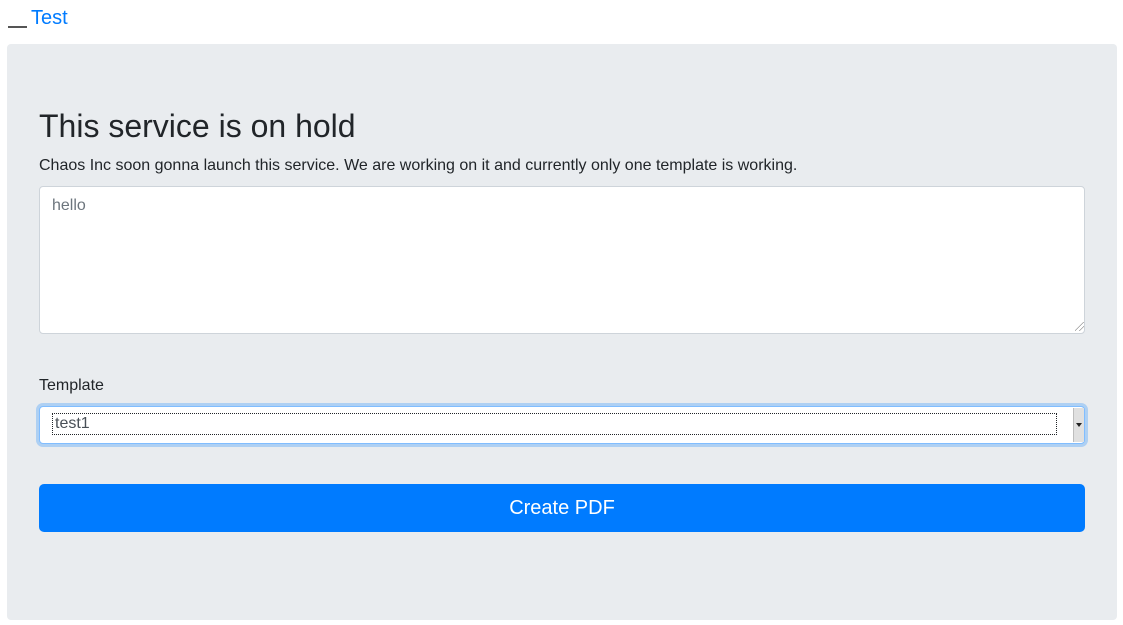  I want to click on template-select: test1, so click(562, 425).